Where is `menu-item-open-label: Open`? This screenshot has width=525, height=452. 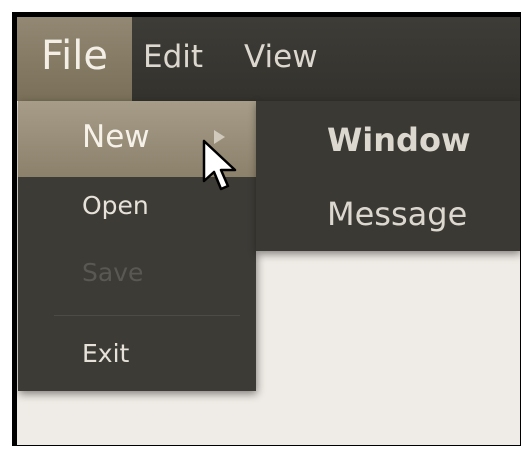 menu-item-open-label: Open is located at coordinates (115, 205).